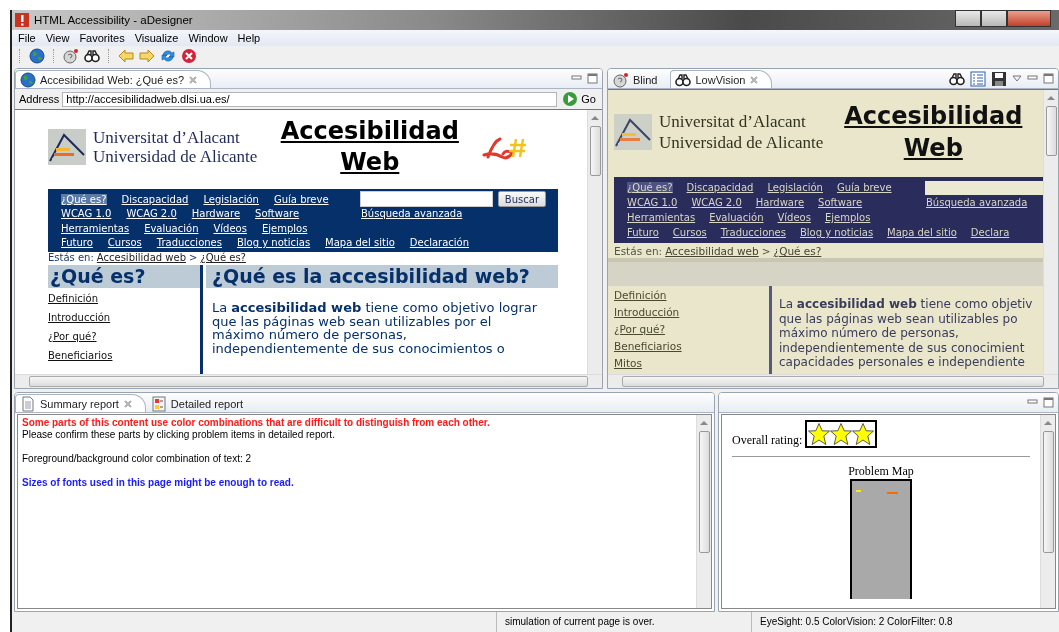  Describe the element at coordinates (80, 403) in the screenshot. I see `tab: Summary report` at that location.